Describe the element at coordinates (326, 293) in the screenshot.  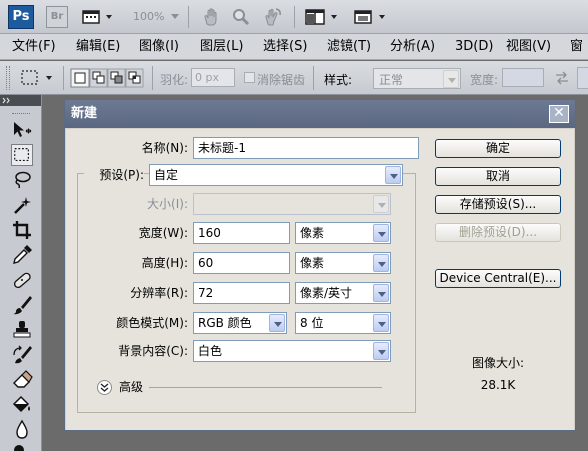
I see `resolution-unit-value: 像素/英寸` at that location.